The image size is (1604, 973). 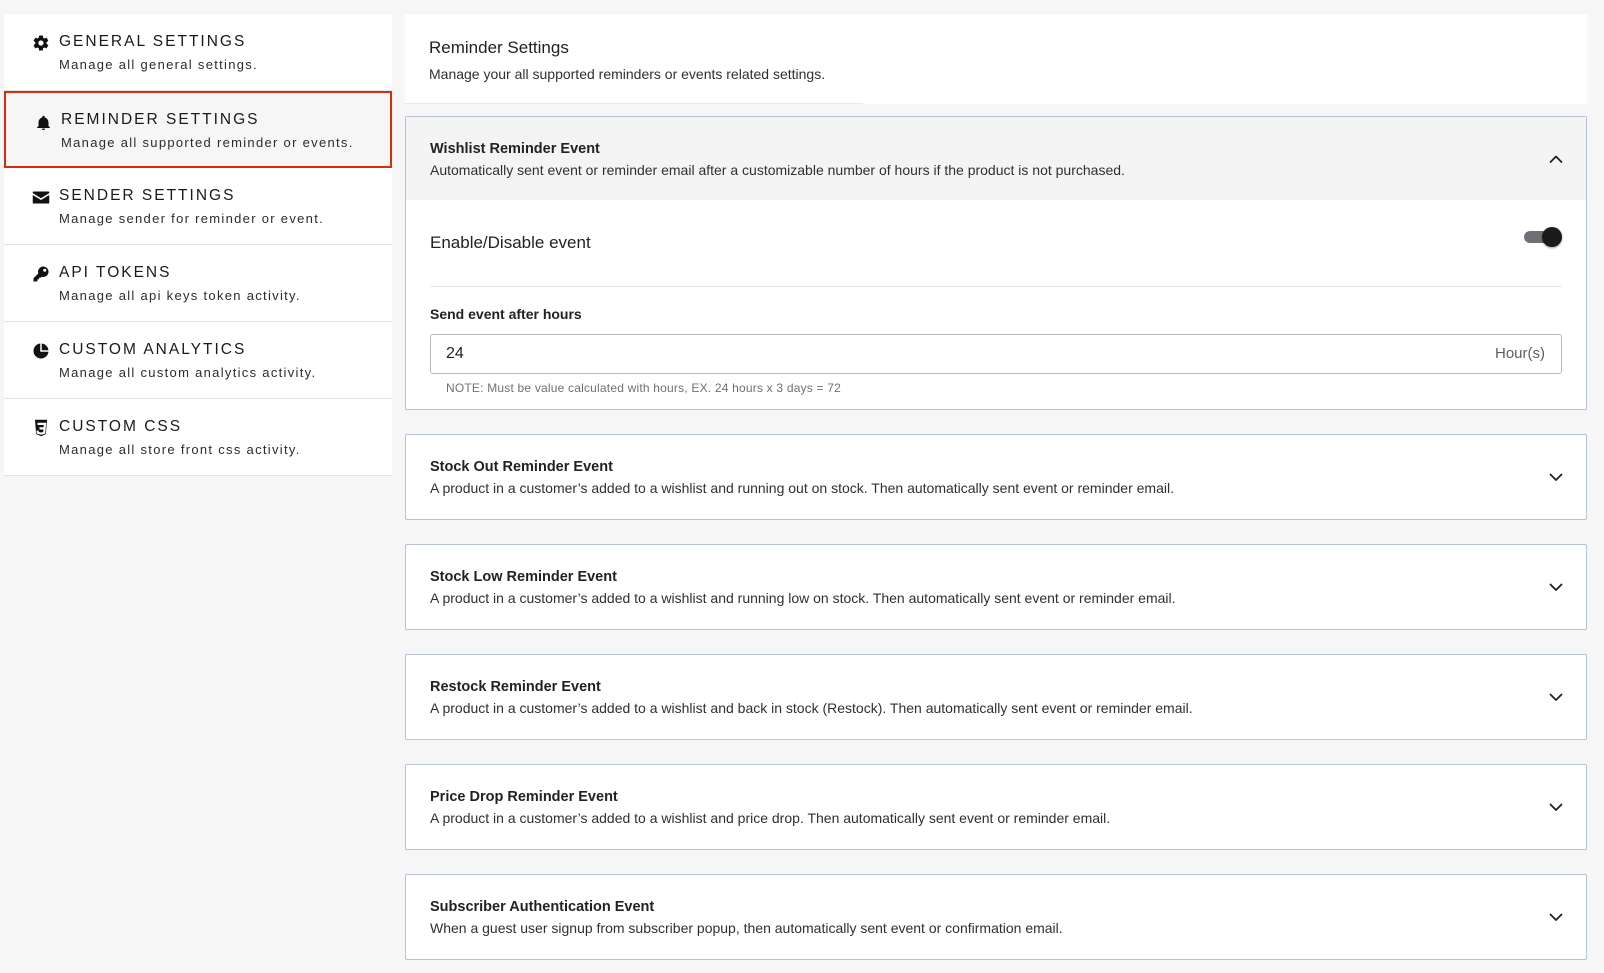 I want to click on event-title: Stock Low Reminder Event, so click(x=523, y=577).